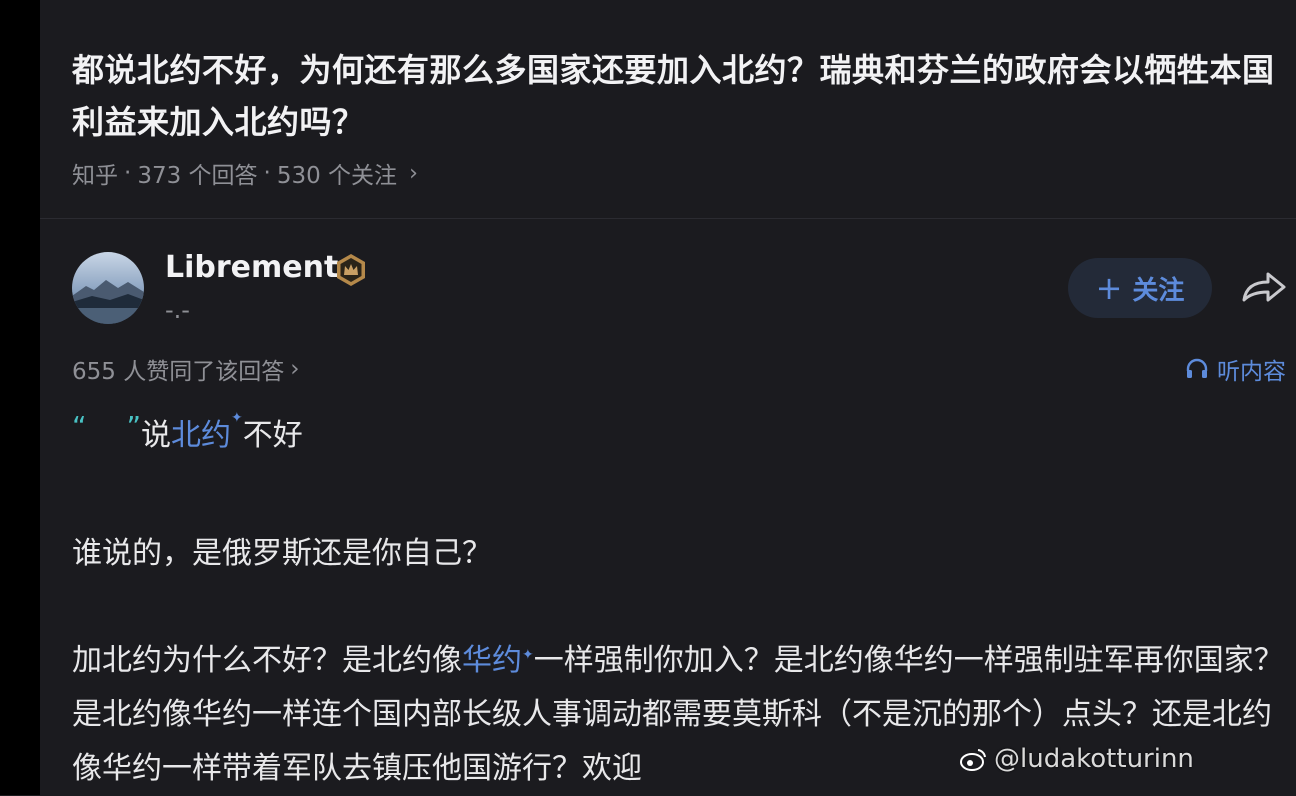 The height and width of the screenshot is (796, 1296). I want to click on listen-button: 听内容, so click(1235, 369).